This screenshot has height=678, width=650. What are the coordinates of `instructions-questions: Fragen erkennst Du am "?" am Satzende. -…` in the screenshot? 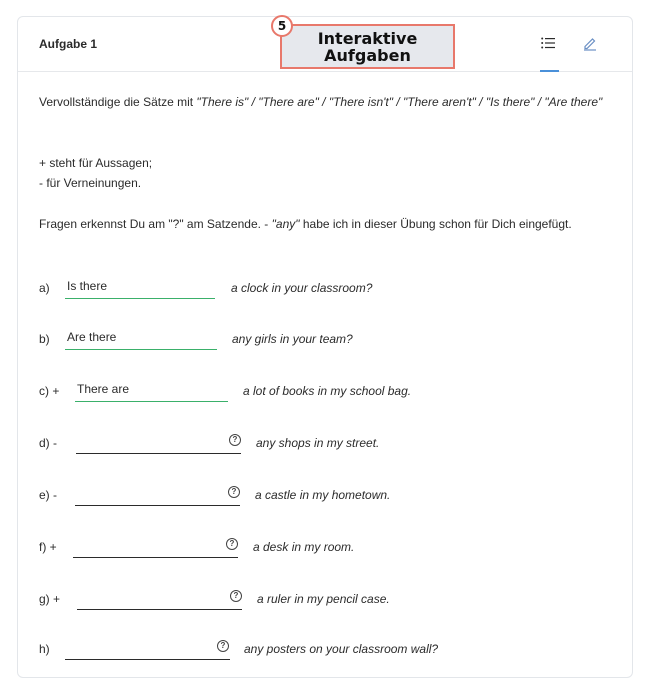 It's located at (321, 224).